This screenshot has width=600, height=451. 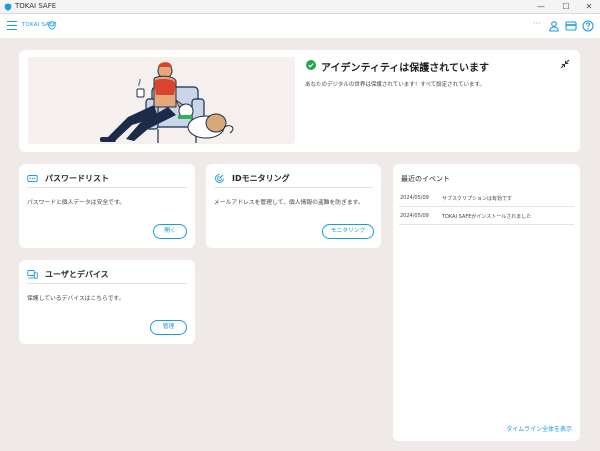 I want to click on id-monitoring-description: メールアドレスを管理して、個人情報の盗難を防ぎます。, so click(x=289, y=203).